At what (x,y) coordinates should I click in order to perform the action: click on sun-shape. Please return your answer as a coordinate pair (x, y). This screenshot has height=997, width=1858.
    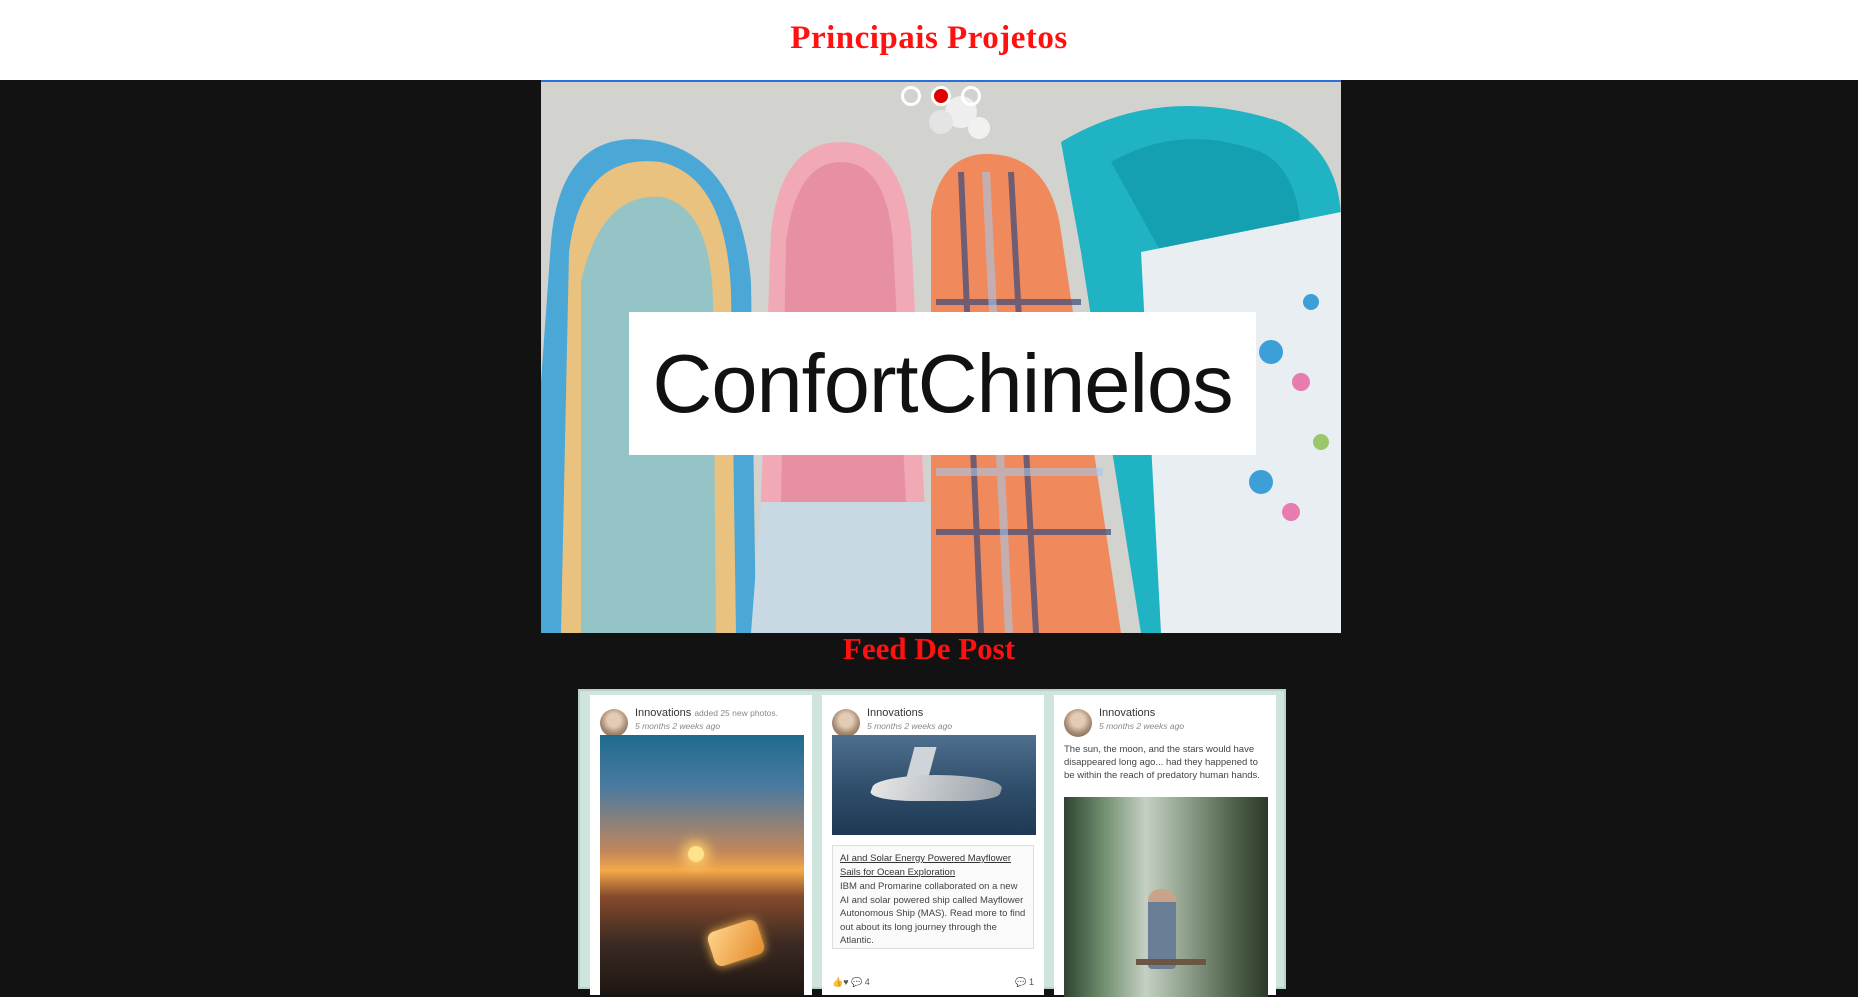
    Looking at the image, I should click on (696, 854).